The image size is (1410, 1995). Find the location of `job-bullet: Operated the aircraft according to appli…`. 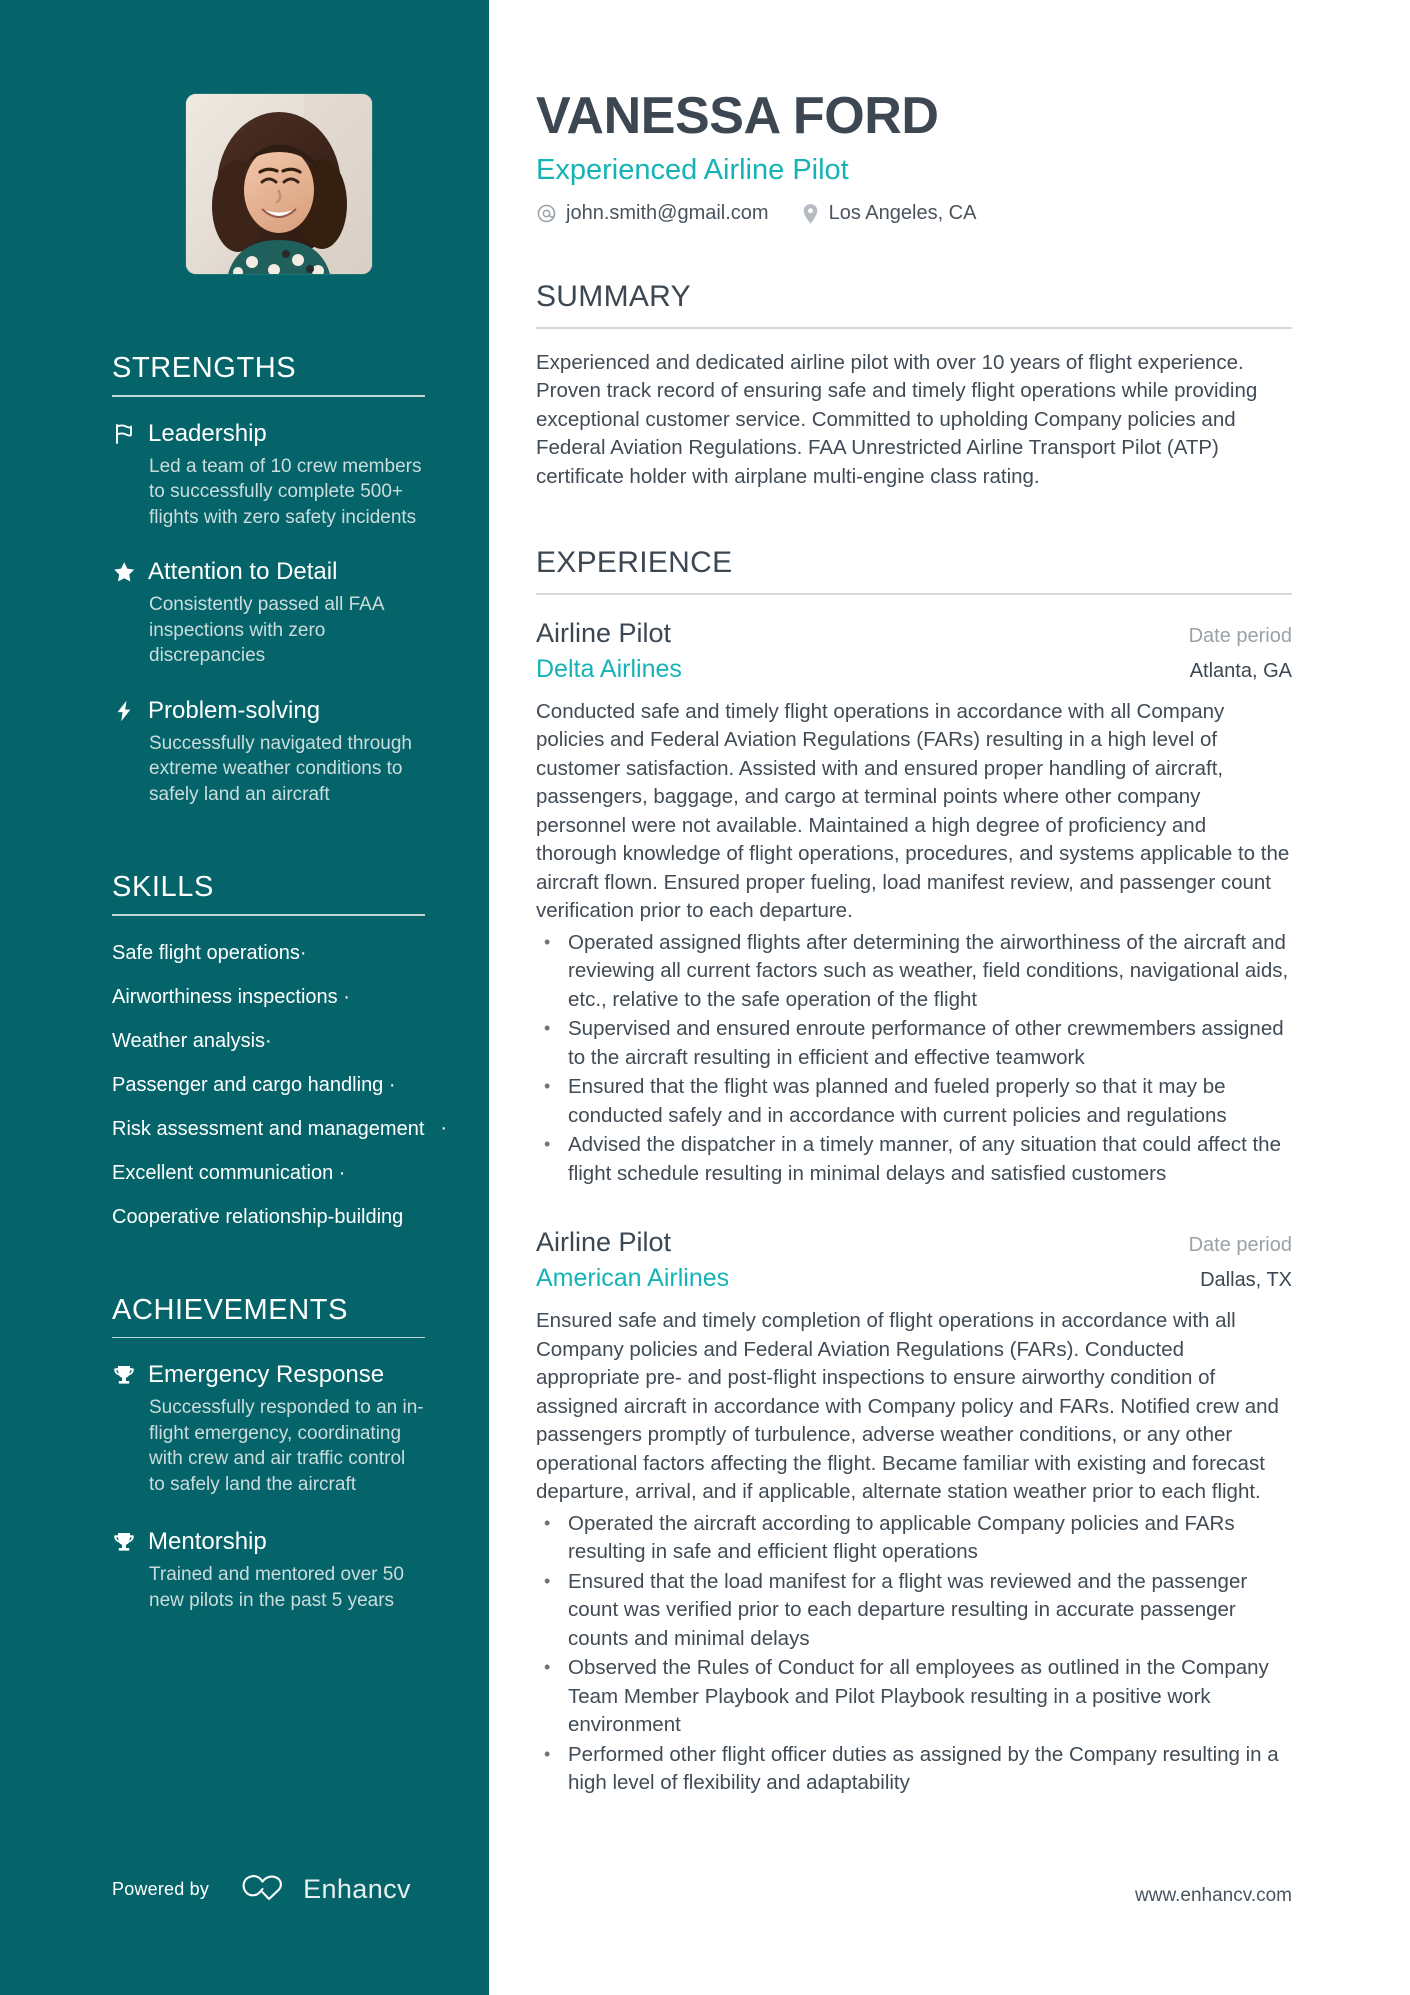

job-bullet: Operated the aircraft according to appli… is located at coordinates (914, 1538).